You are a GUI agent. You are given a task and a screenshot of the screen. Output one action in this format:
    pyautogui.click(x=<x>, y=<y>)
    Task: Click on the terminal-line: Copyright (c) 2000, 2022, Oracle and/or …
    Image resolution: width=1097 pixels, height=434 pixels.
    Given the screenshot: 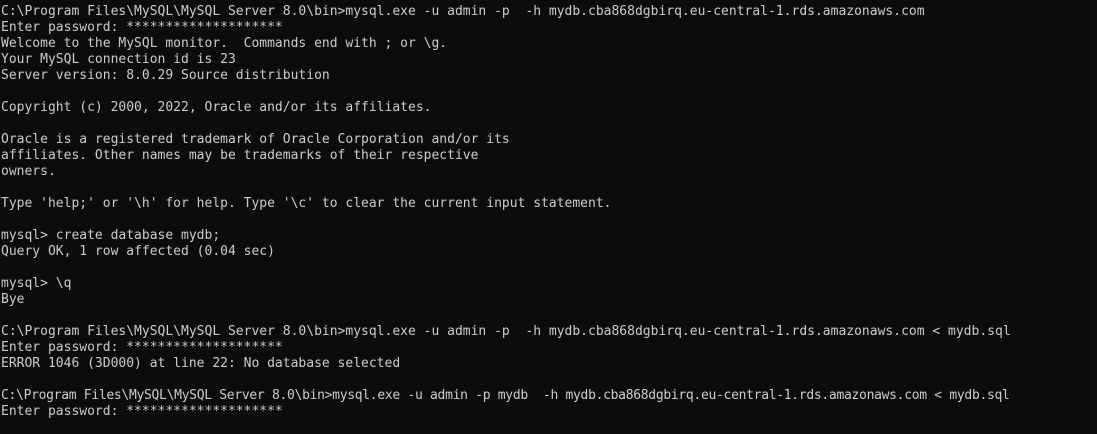 What is the action you would take?
    pyautogui.click(x=216, y=107)
    